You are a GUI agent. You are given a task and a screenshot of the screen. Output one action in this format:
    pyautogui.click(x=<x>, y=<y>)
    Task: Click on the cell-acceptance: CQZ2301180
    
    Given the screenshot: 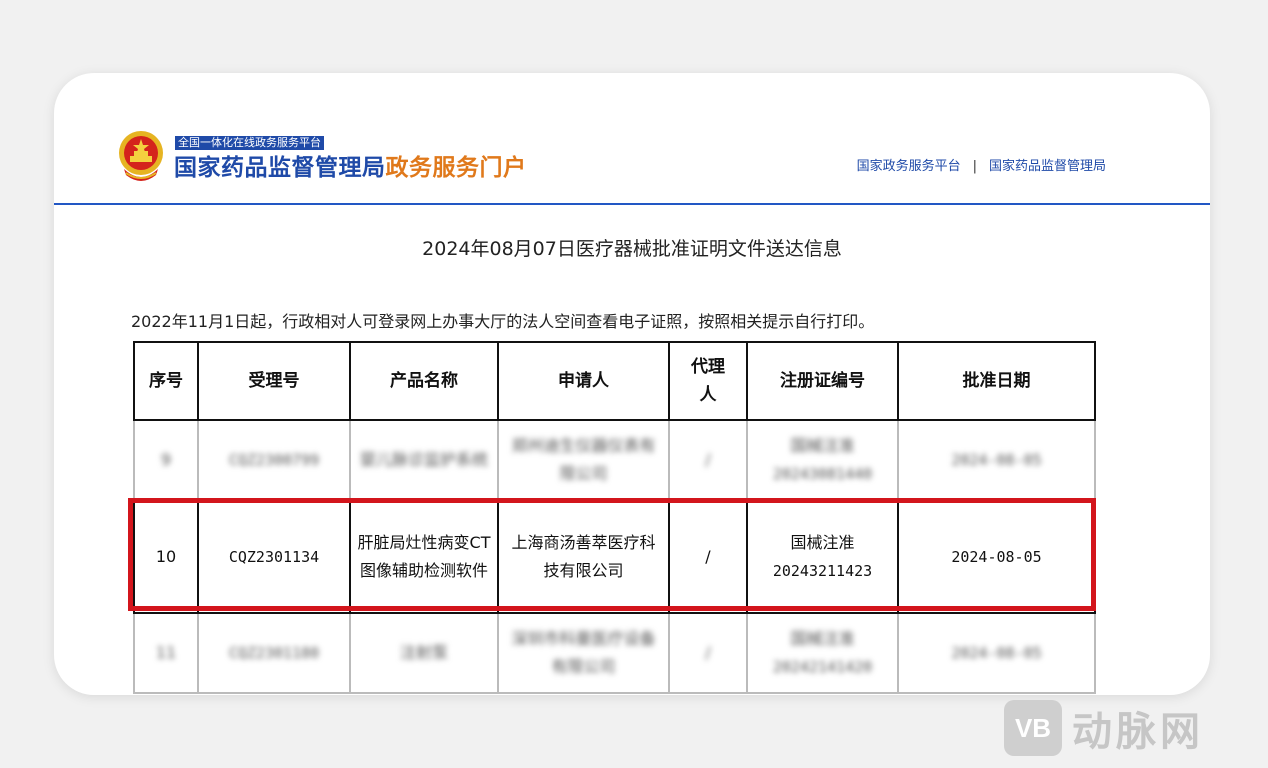 What is the action you would take?
    pyautogui.click(x=274, y=653)
    